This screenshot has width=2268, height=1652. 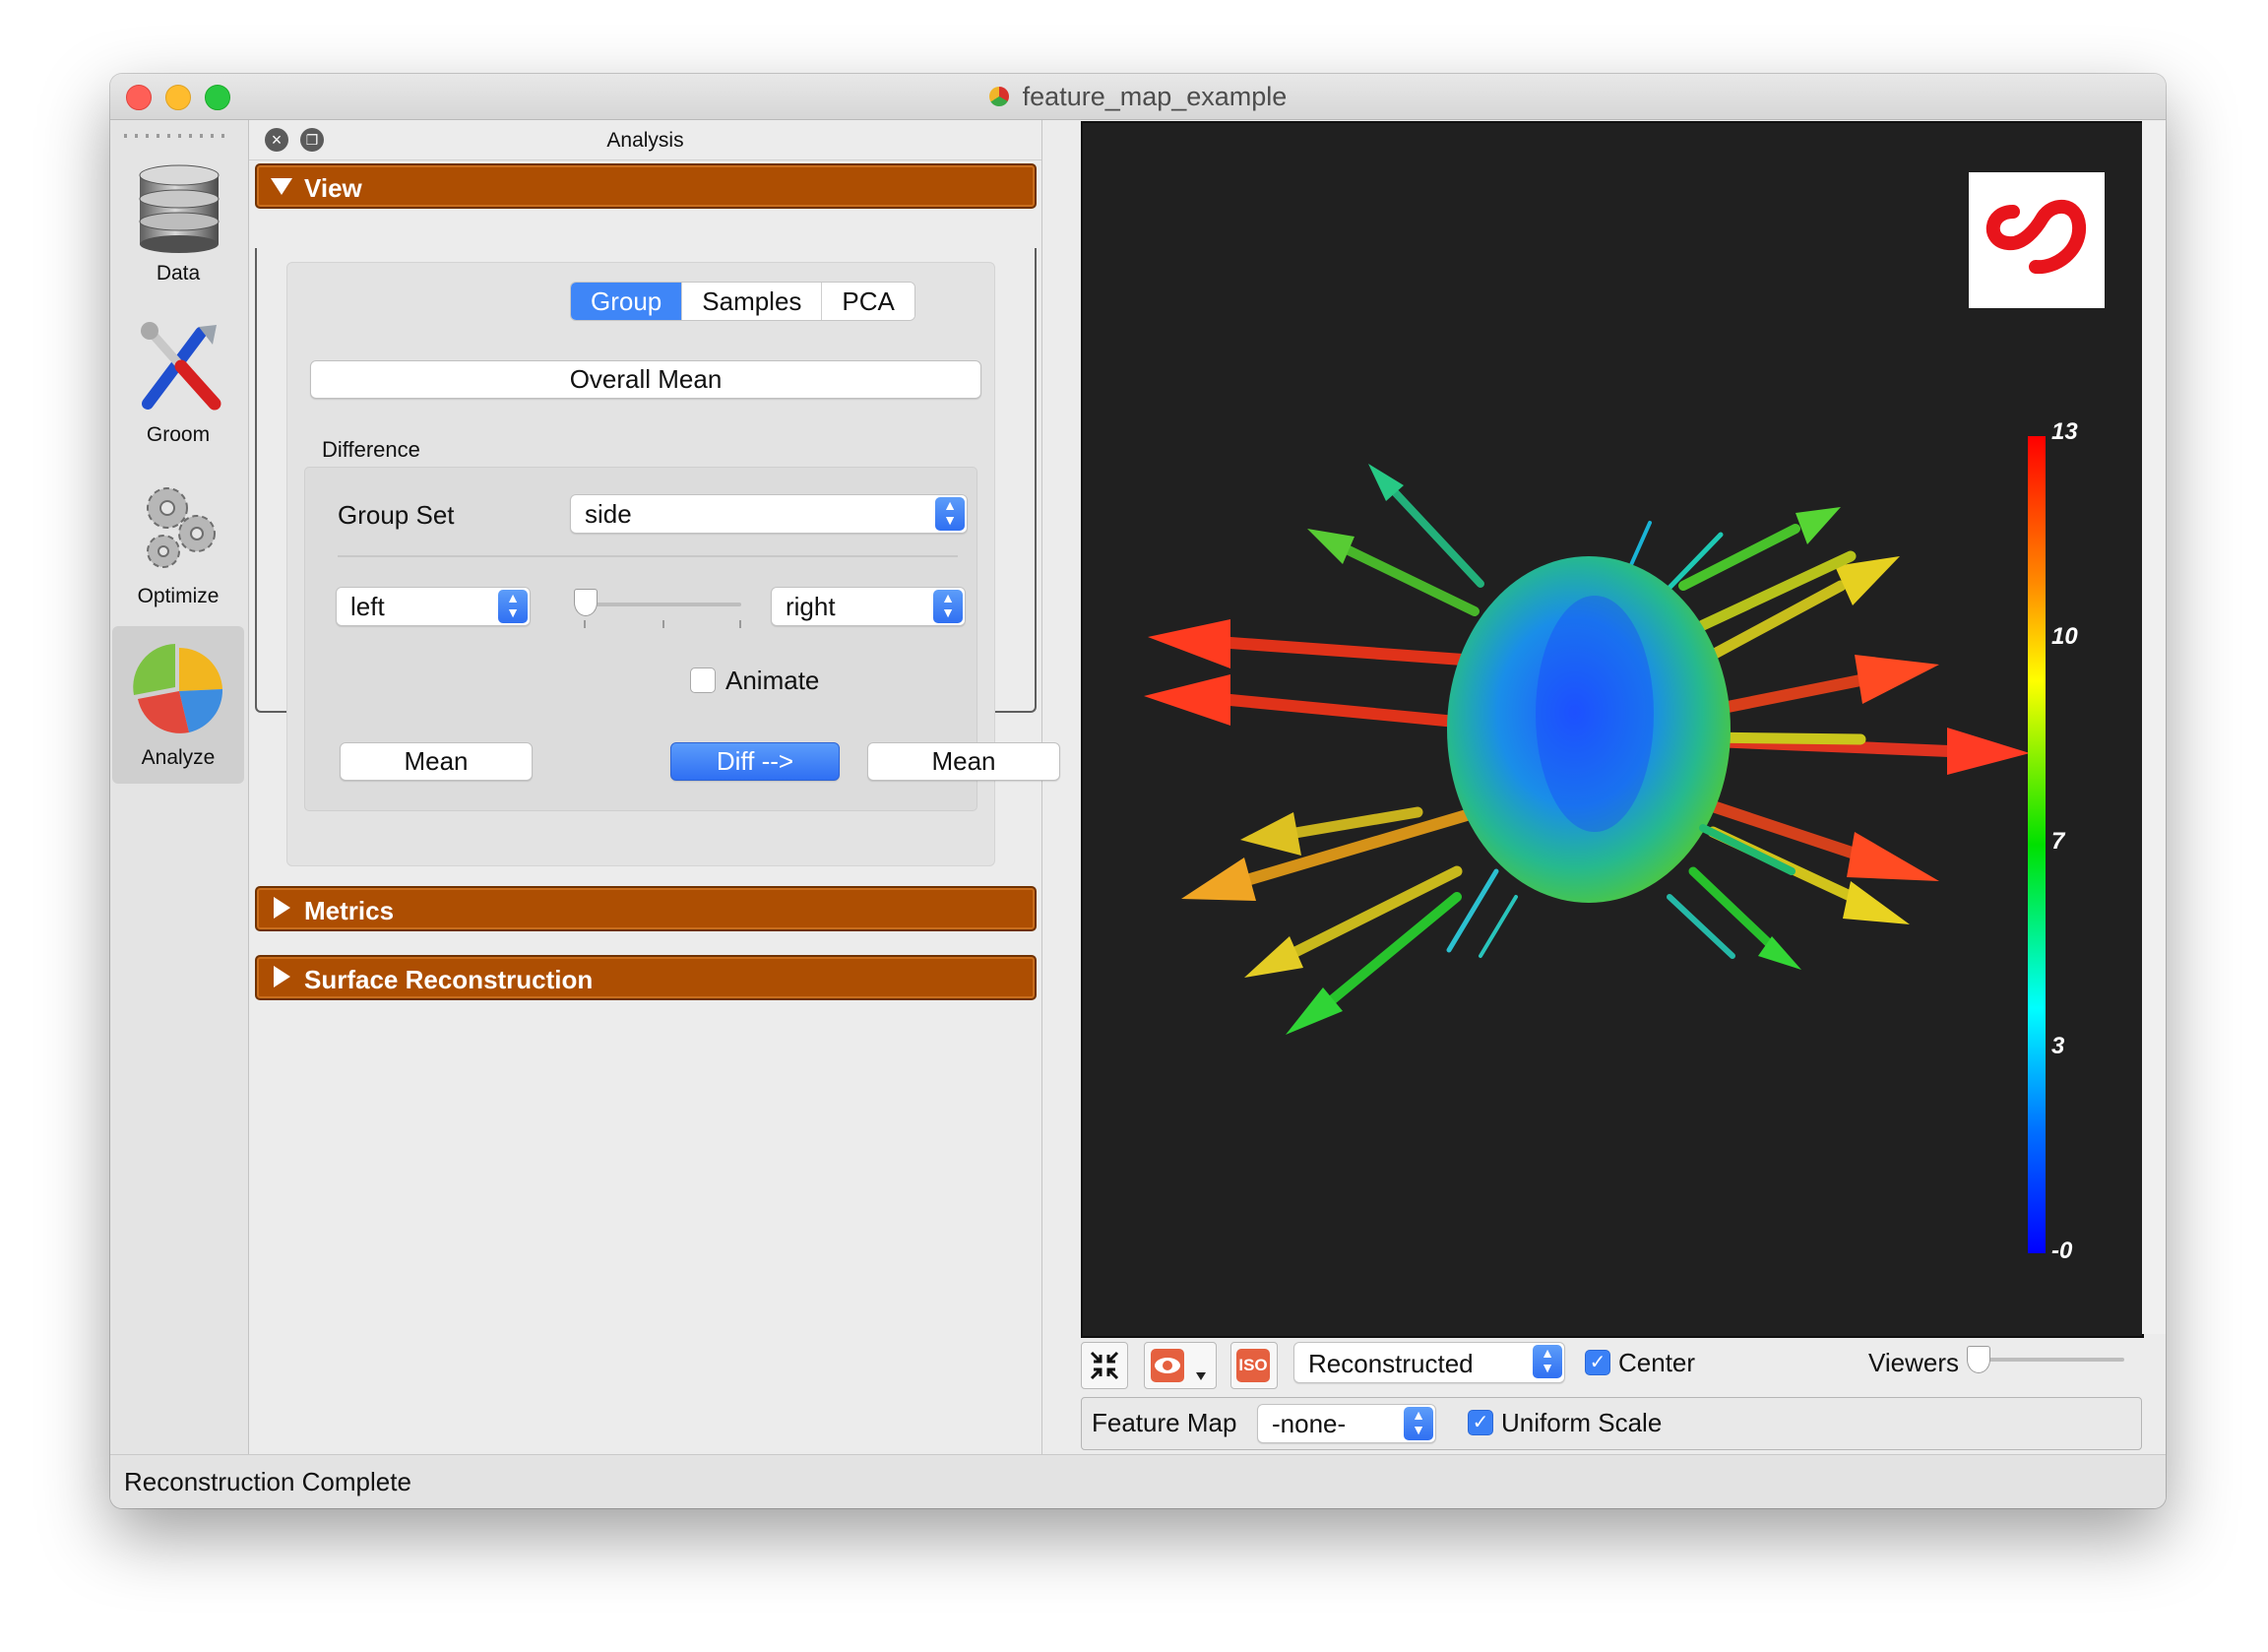 What do you see at coordinates (2037, 845) in the screenshot?
I see `colorbar` at bounding box center [2037, 845].